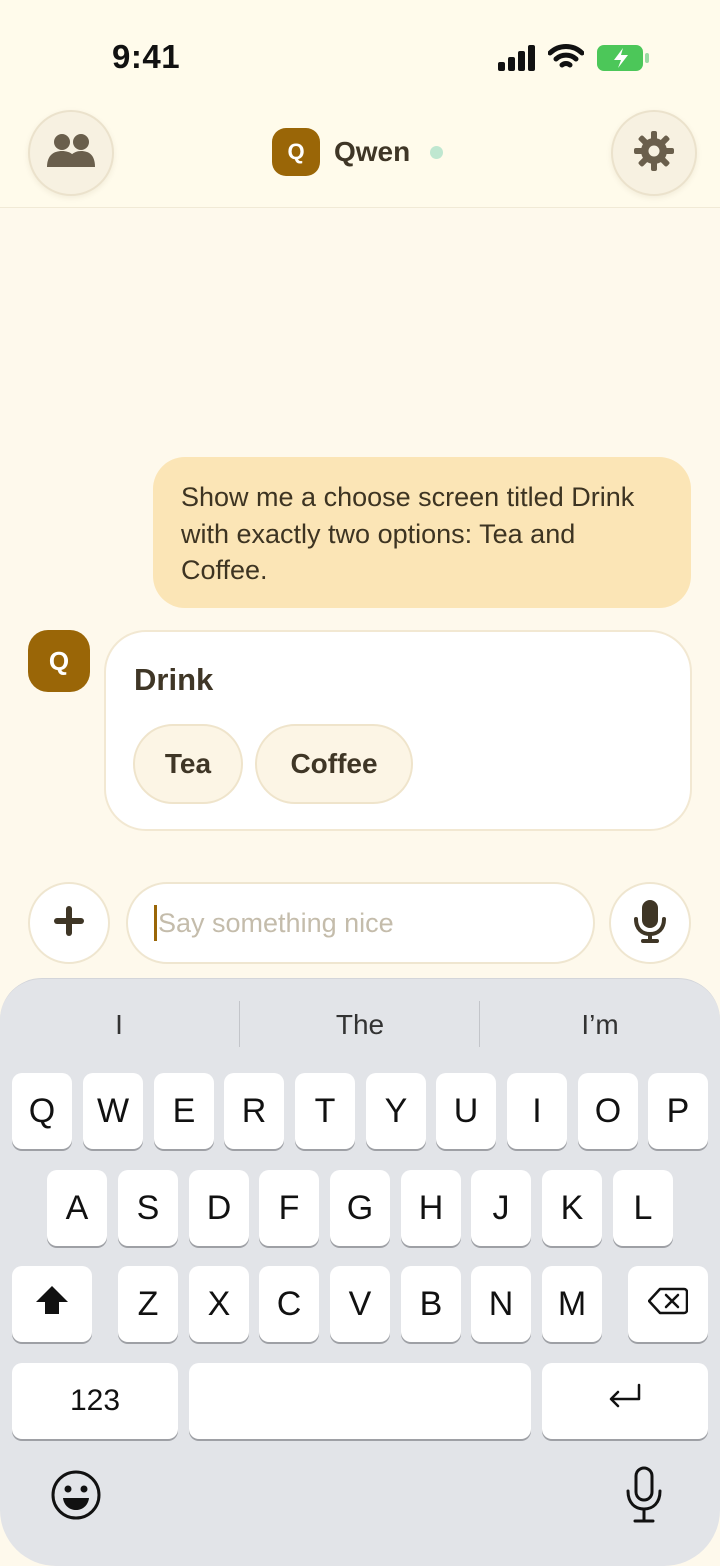 This screenshot has width=720, height=1566. Describe the element at coordinates (360, 1208) in the screenshot. I see `key-g: G` at that location.